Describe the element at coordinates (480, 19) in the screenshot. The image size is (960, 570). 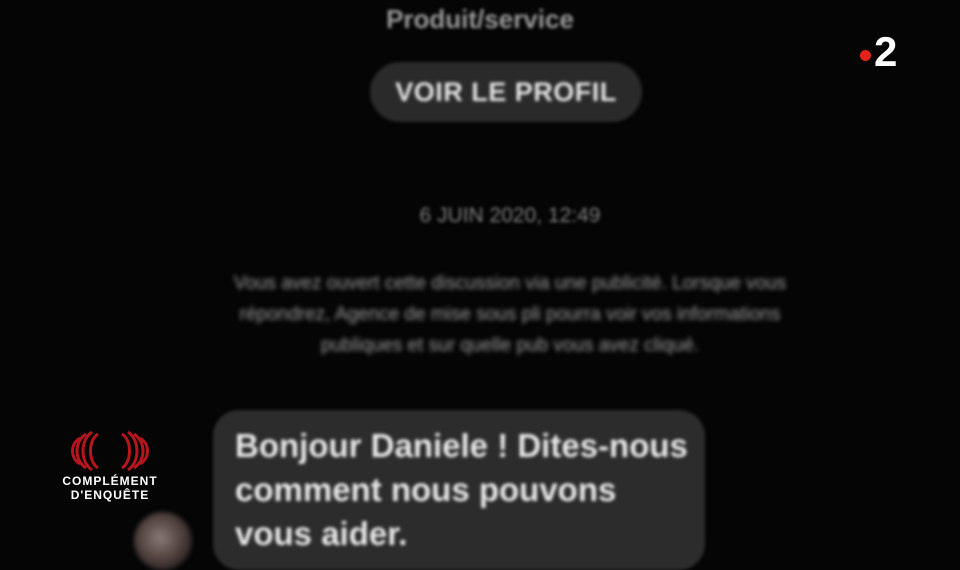
I see `profile-subtitle: Produit/service` at that location.